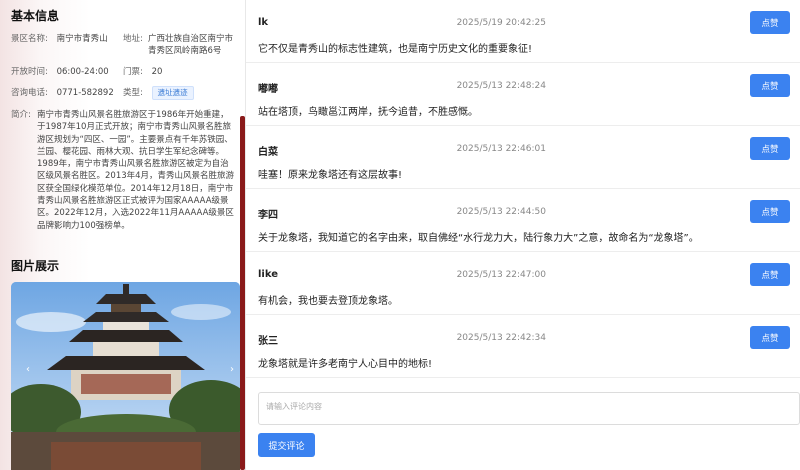 This screenshot has height=470, width=800. Describe the element at coordinates (133, 93) in the screenshot. I see `type-label: 类型:` at that location.